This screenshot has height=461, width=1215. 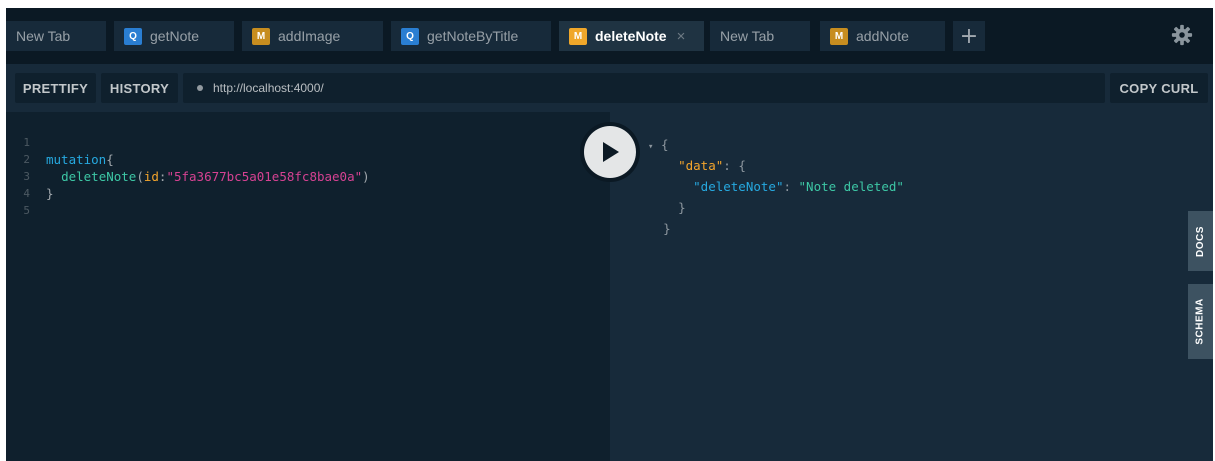 I want to click on tab-label: getNoteByTitle, so click(x=473, y=36).